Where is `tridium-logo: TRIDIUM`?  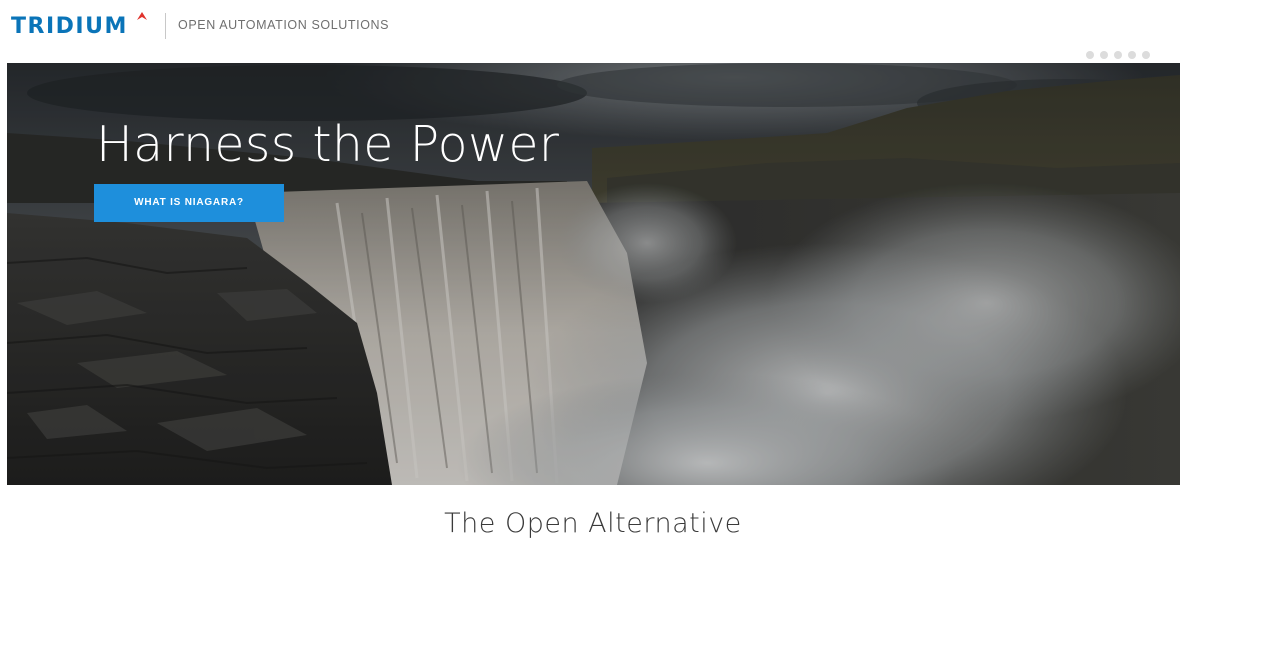
tridium-logo: TRIDIUM is located at coordinates (79, 27).